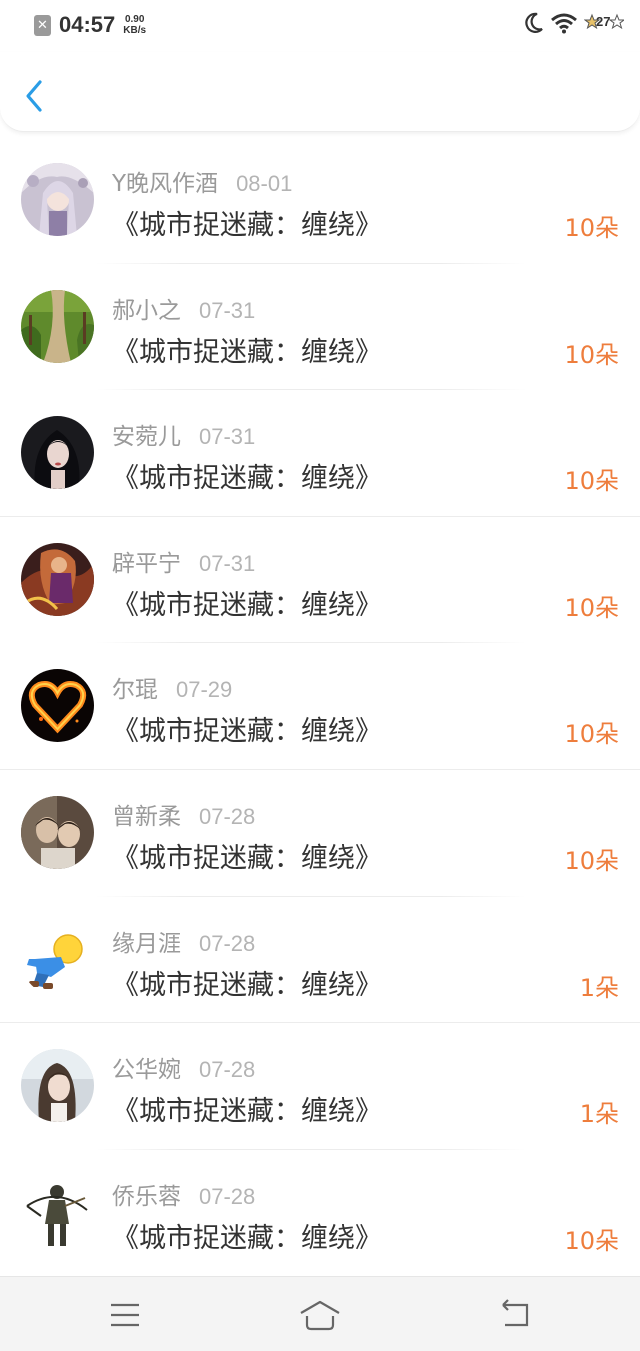 The image size is (640, 1351). What do you see at coordinates (183, 308) in the screenshot?
I see `sender-name: 郝小之 07-31` at bounding box center [183, 308].